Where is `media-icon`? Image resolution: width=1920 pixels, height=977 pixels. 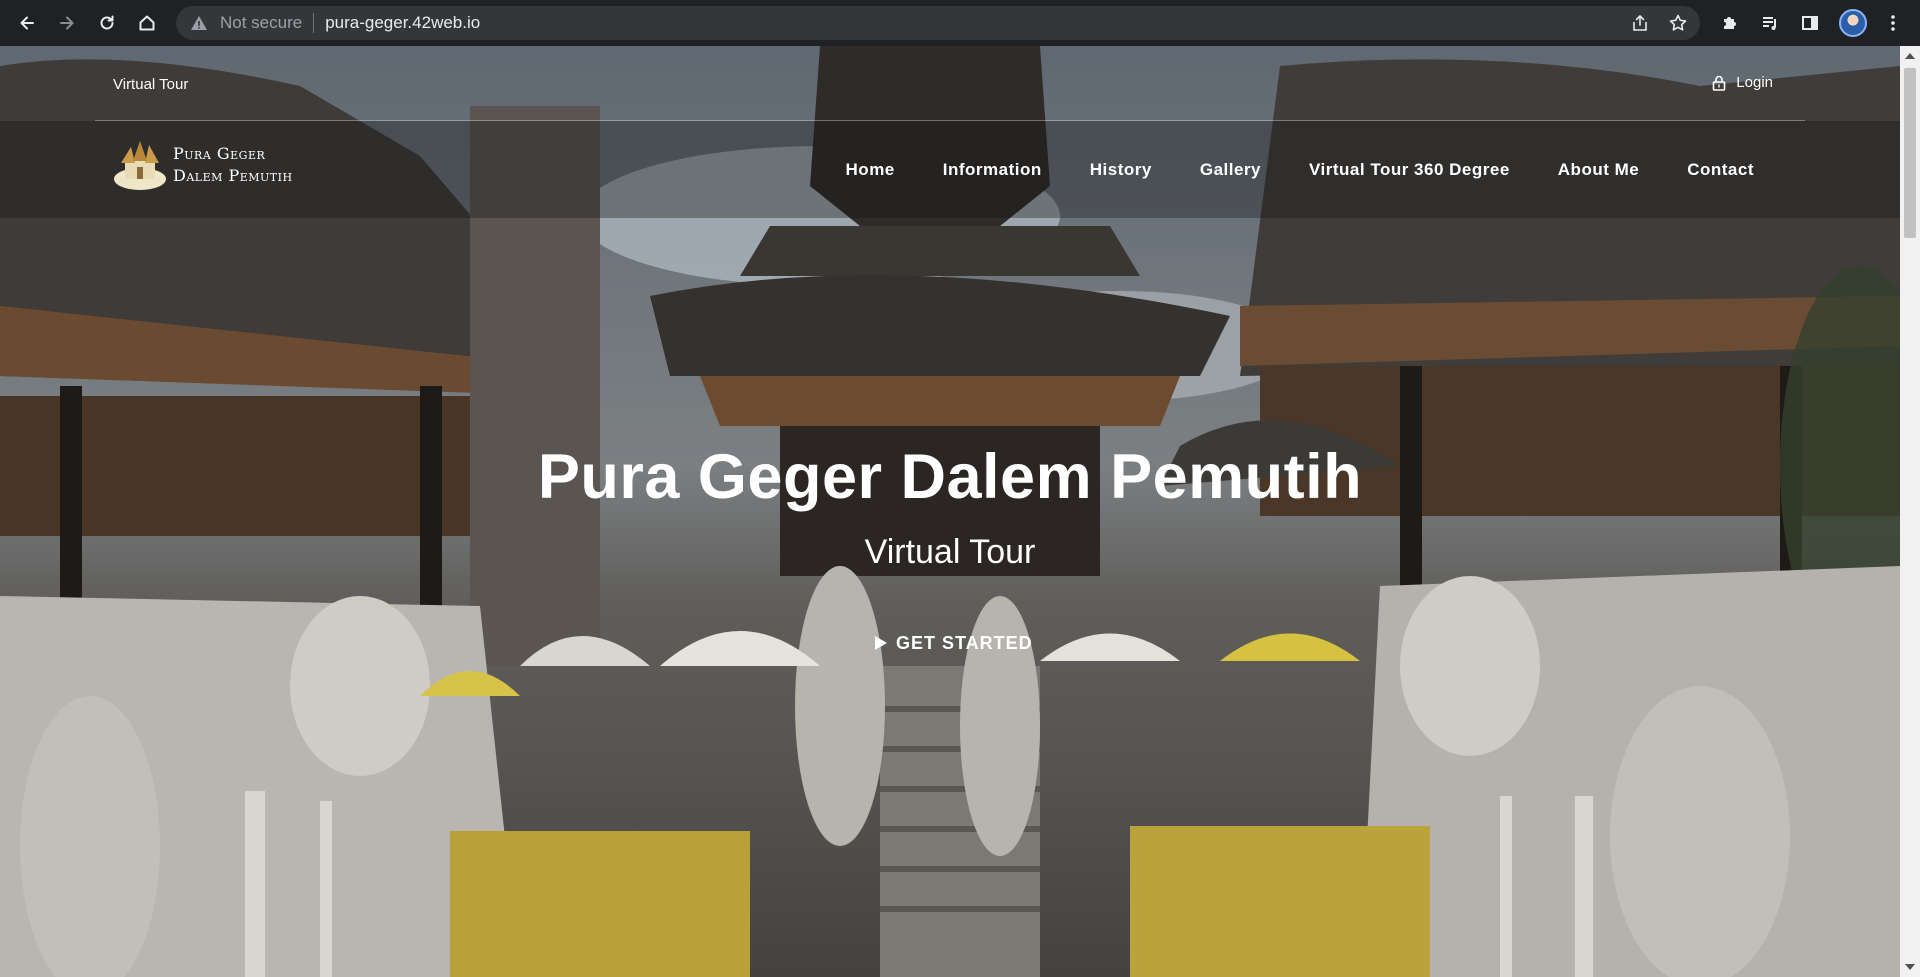 media-icon is located at coordinates (1769, 23).